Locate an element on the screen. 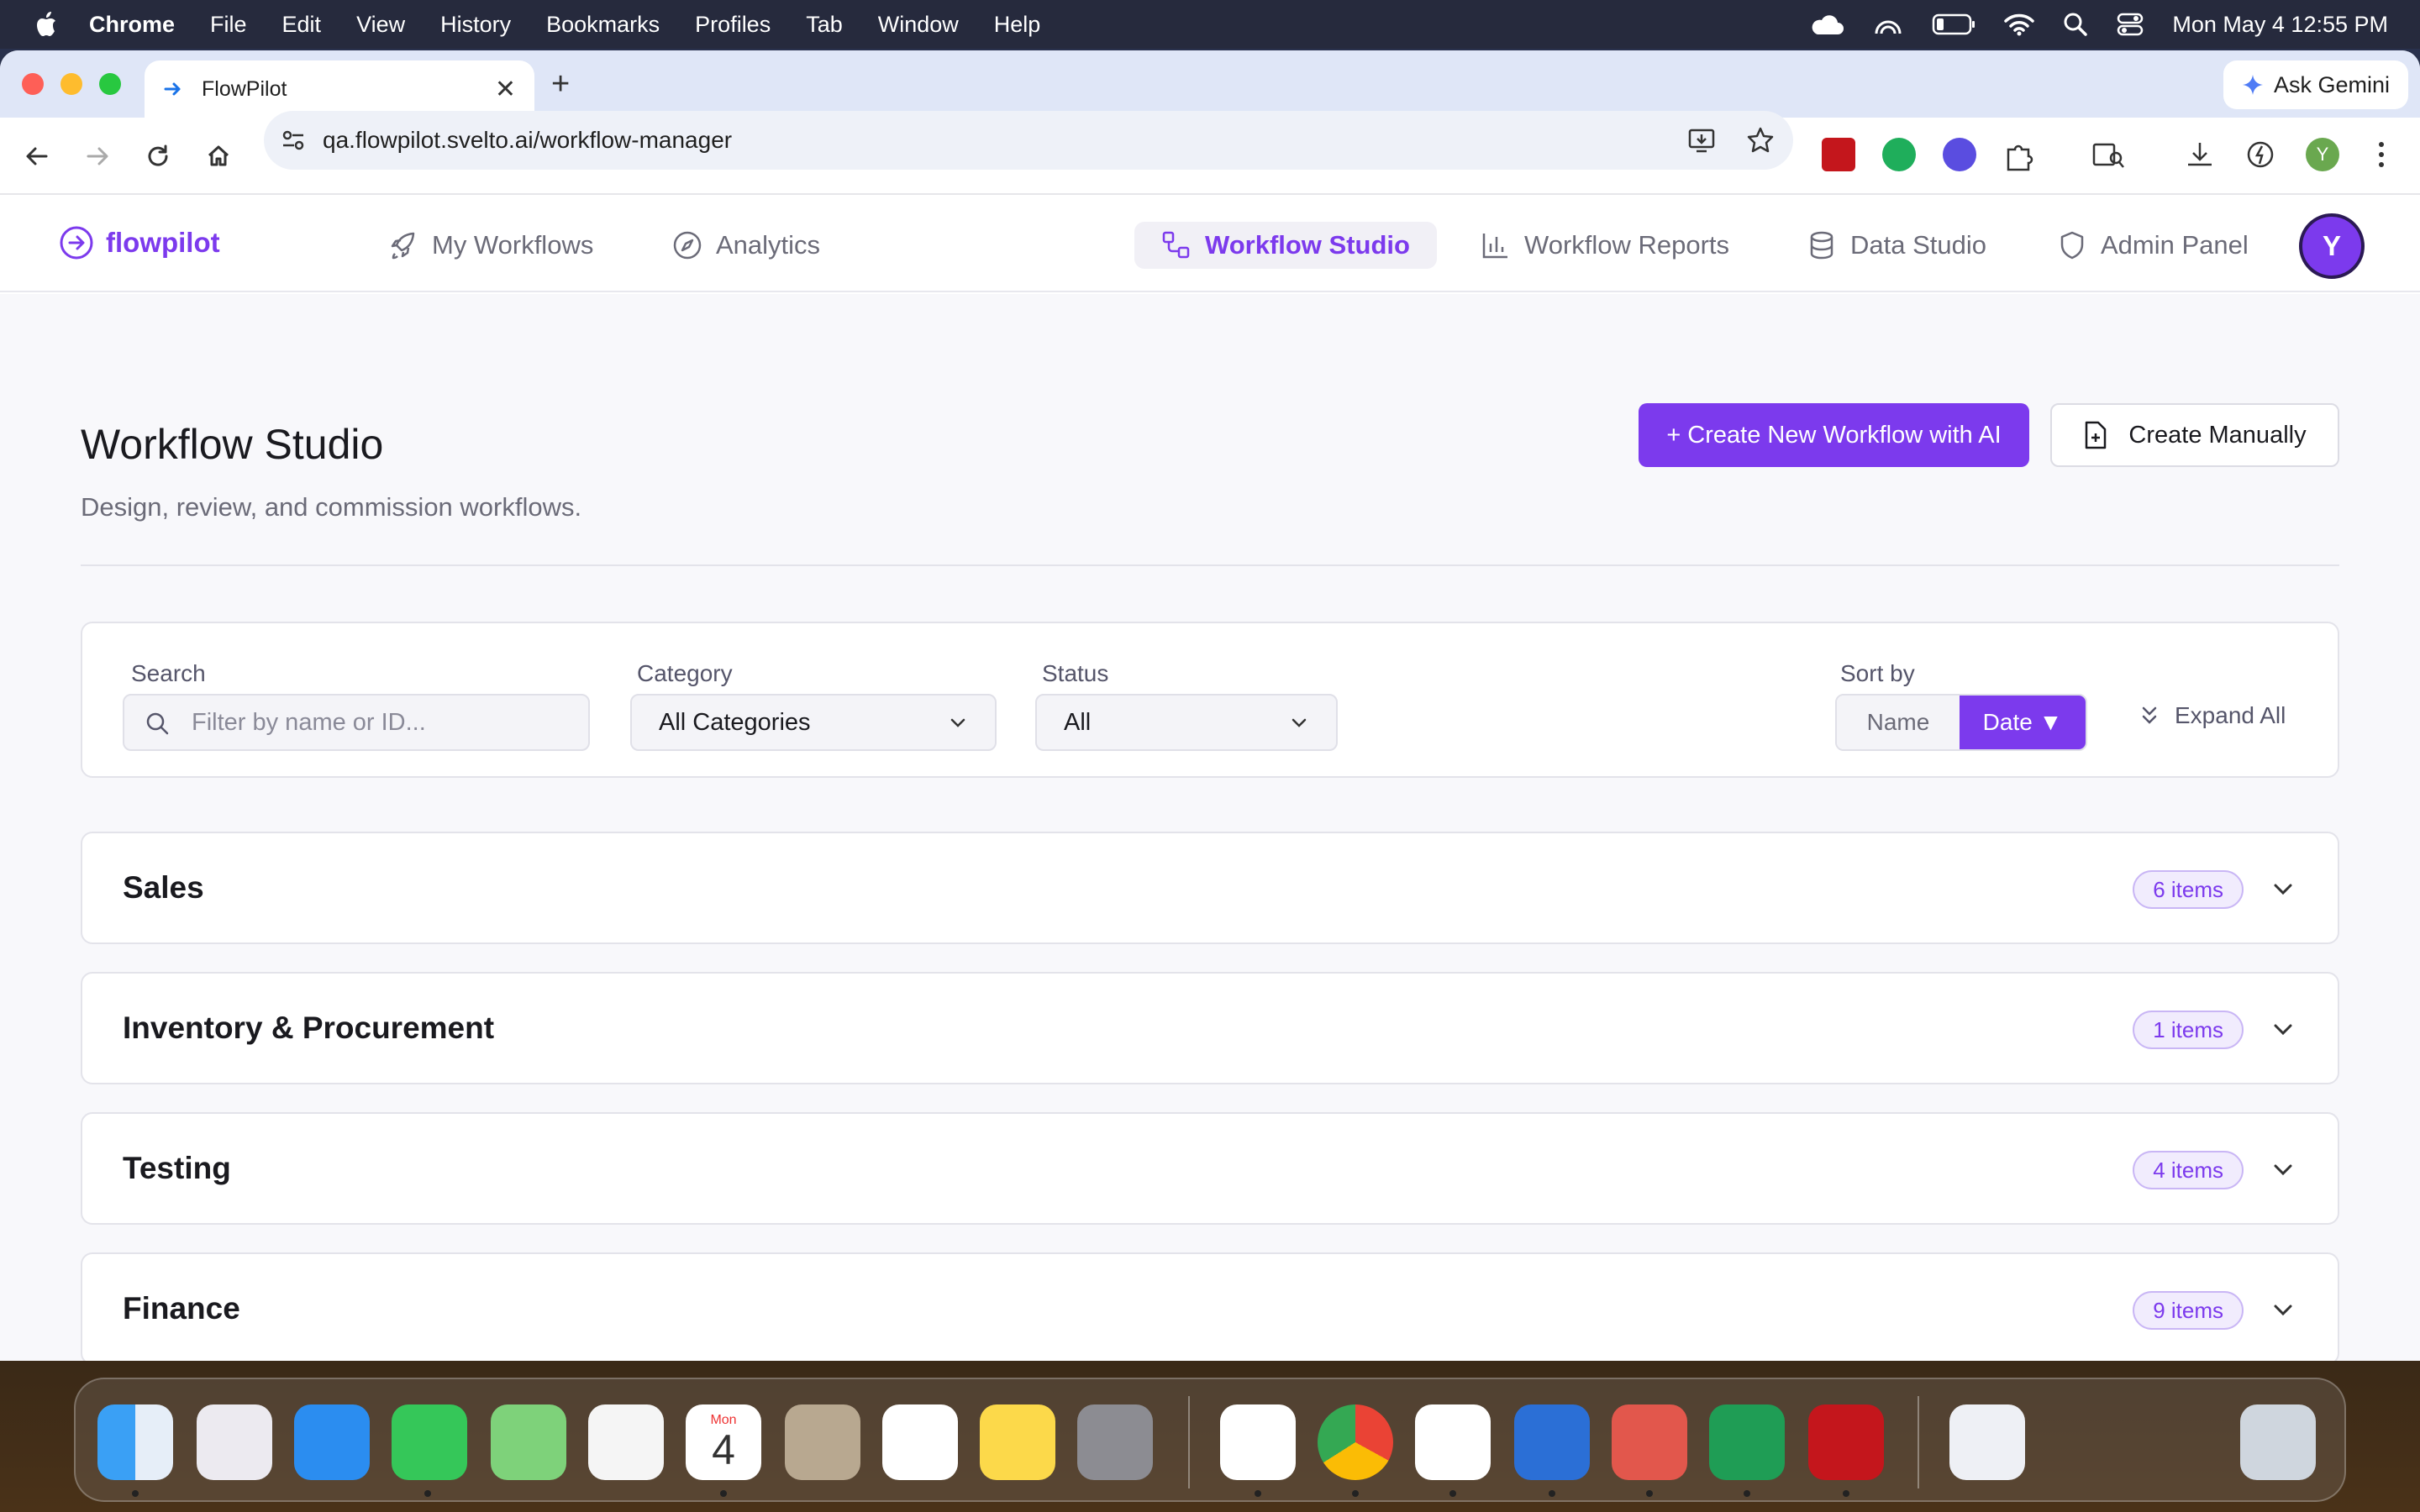 This screenshot has width=2420, height=1512. status-select: All is located at coordinates (1186, 722).